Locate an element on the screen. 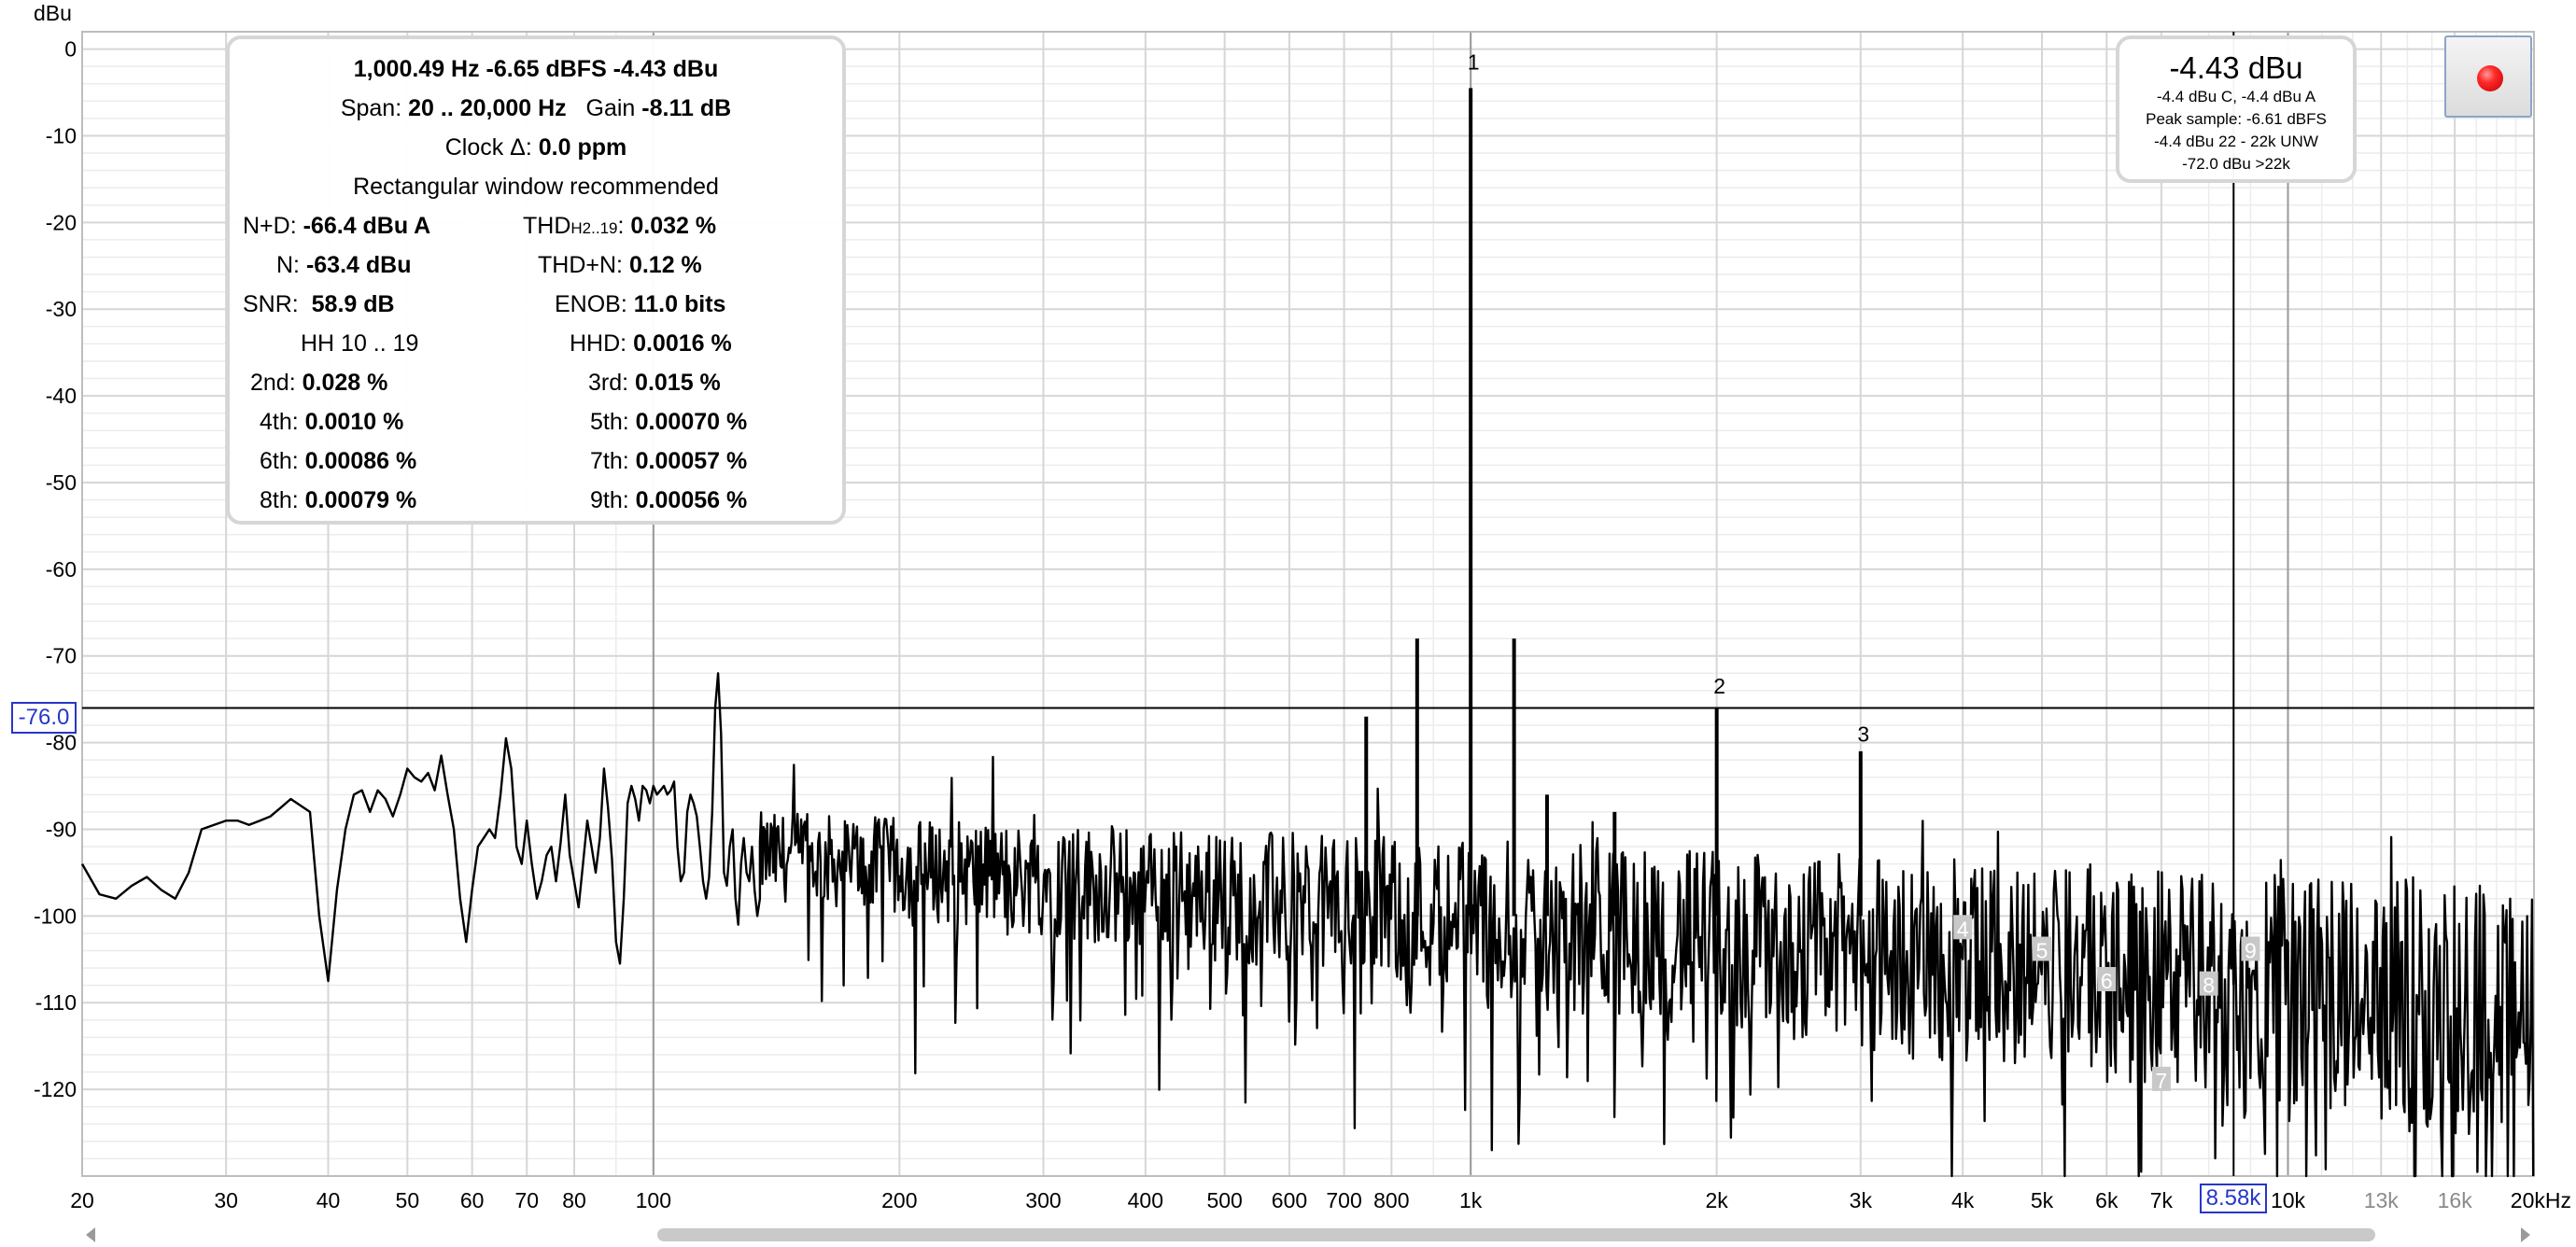 The image size is (2576, 1247). x-tick-label: 13k is located at coordinates (2382, 1200).